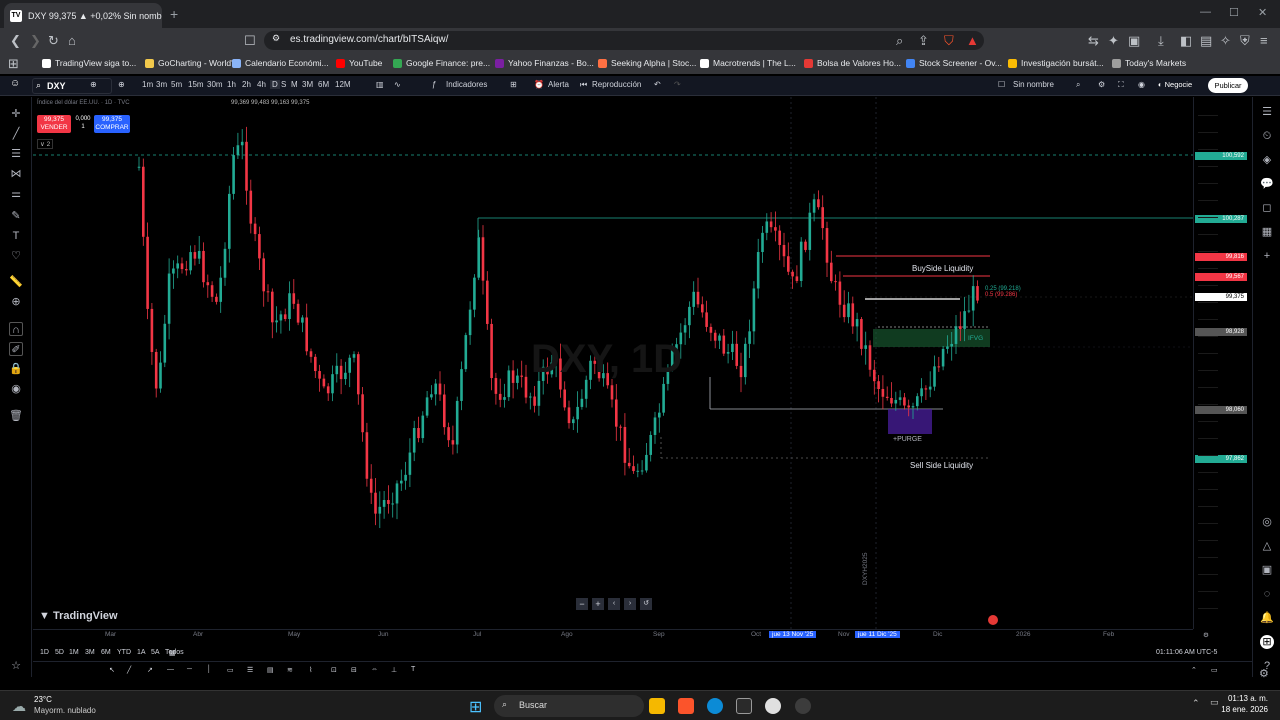  I want to click on timeframe-12M: 12M, so click(343, 84).